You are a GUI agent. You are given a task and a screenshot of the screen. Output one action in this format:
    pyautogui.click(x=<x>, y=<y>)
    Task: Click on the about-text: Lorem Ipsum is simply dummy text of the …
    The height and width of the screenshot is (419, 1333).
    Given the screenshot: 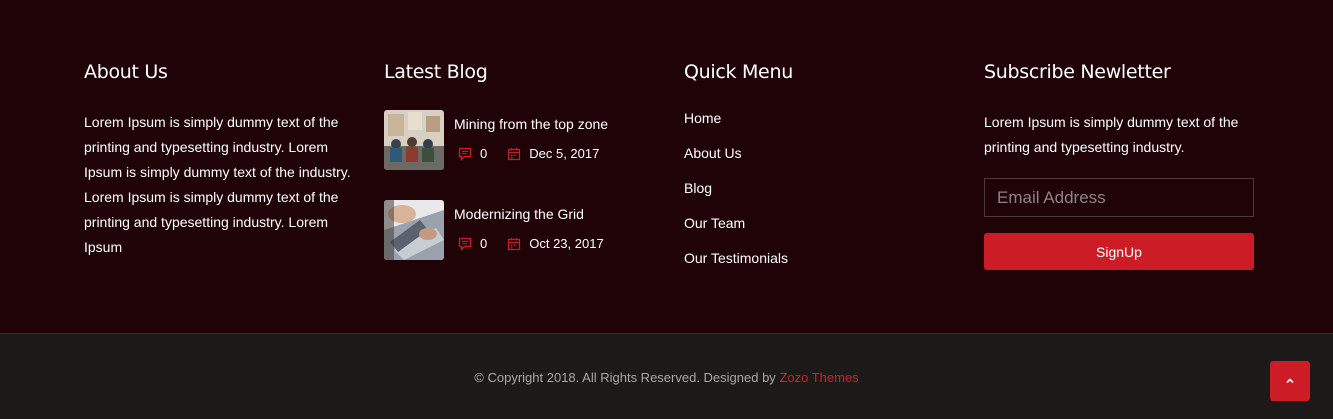 What is the action you would take?
    pyautogui.click(x=217, y=184)
    